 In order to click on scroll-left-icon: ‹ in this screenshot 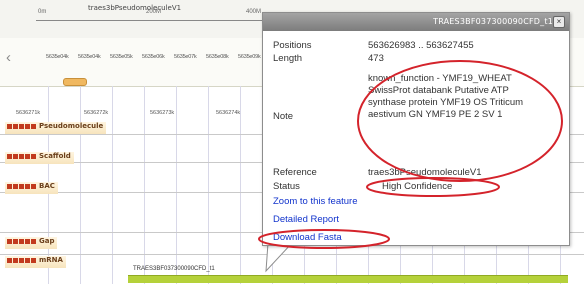, I will do `click(8, 57)`.